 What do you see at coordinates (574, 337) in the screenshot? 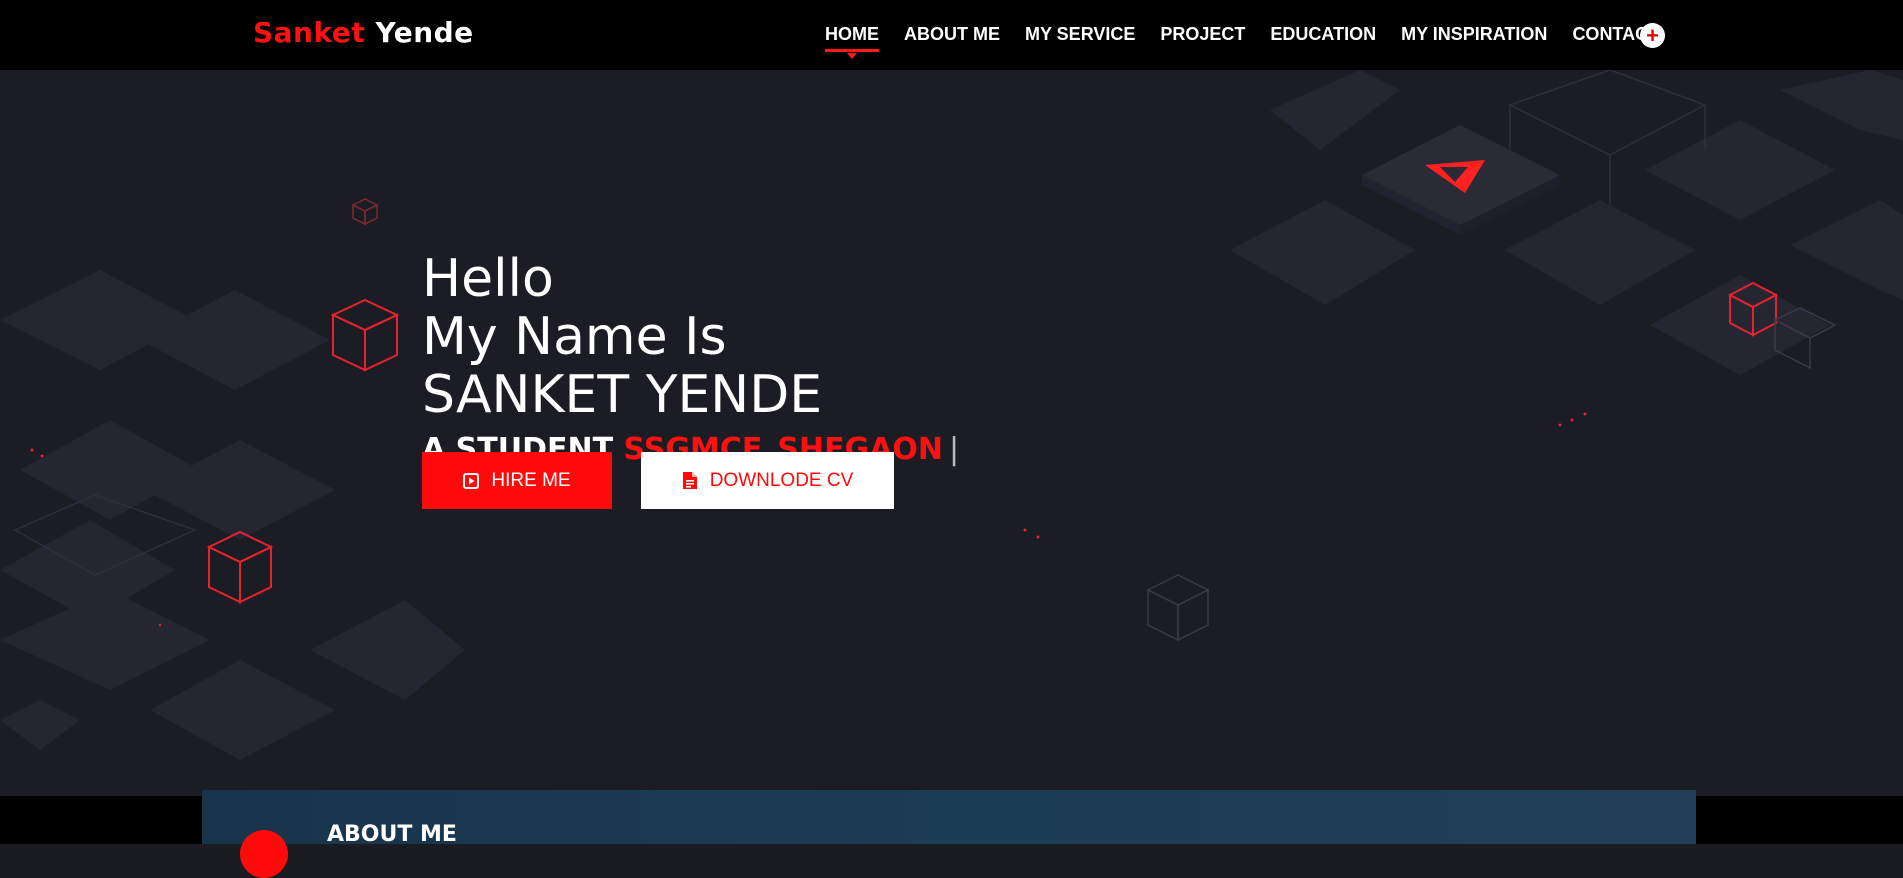
I see `hero-intro: My Name Is` at bounding box center [574, 337].